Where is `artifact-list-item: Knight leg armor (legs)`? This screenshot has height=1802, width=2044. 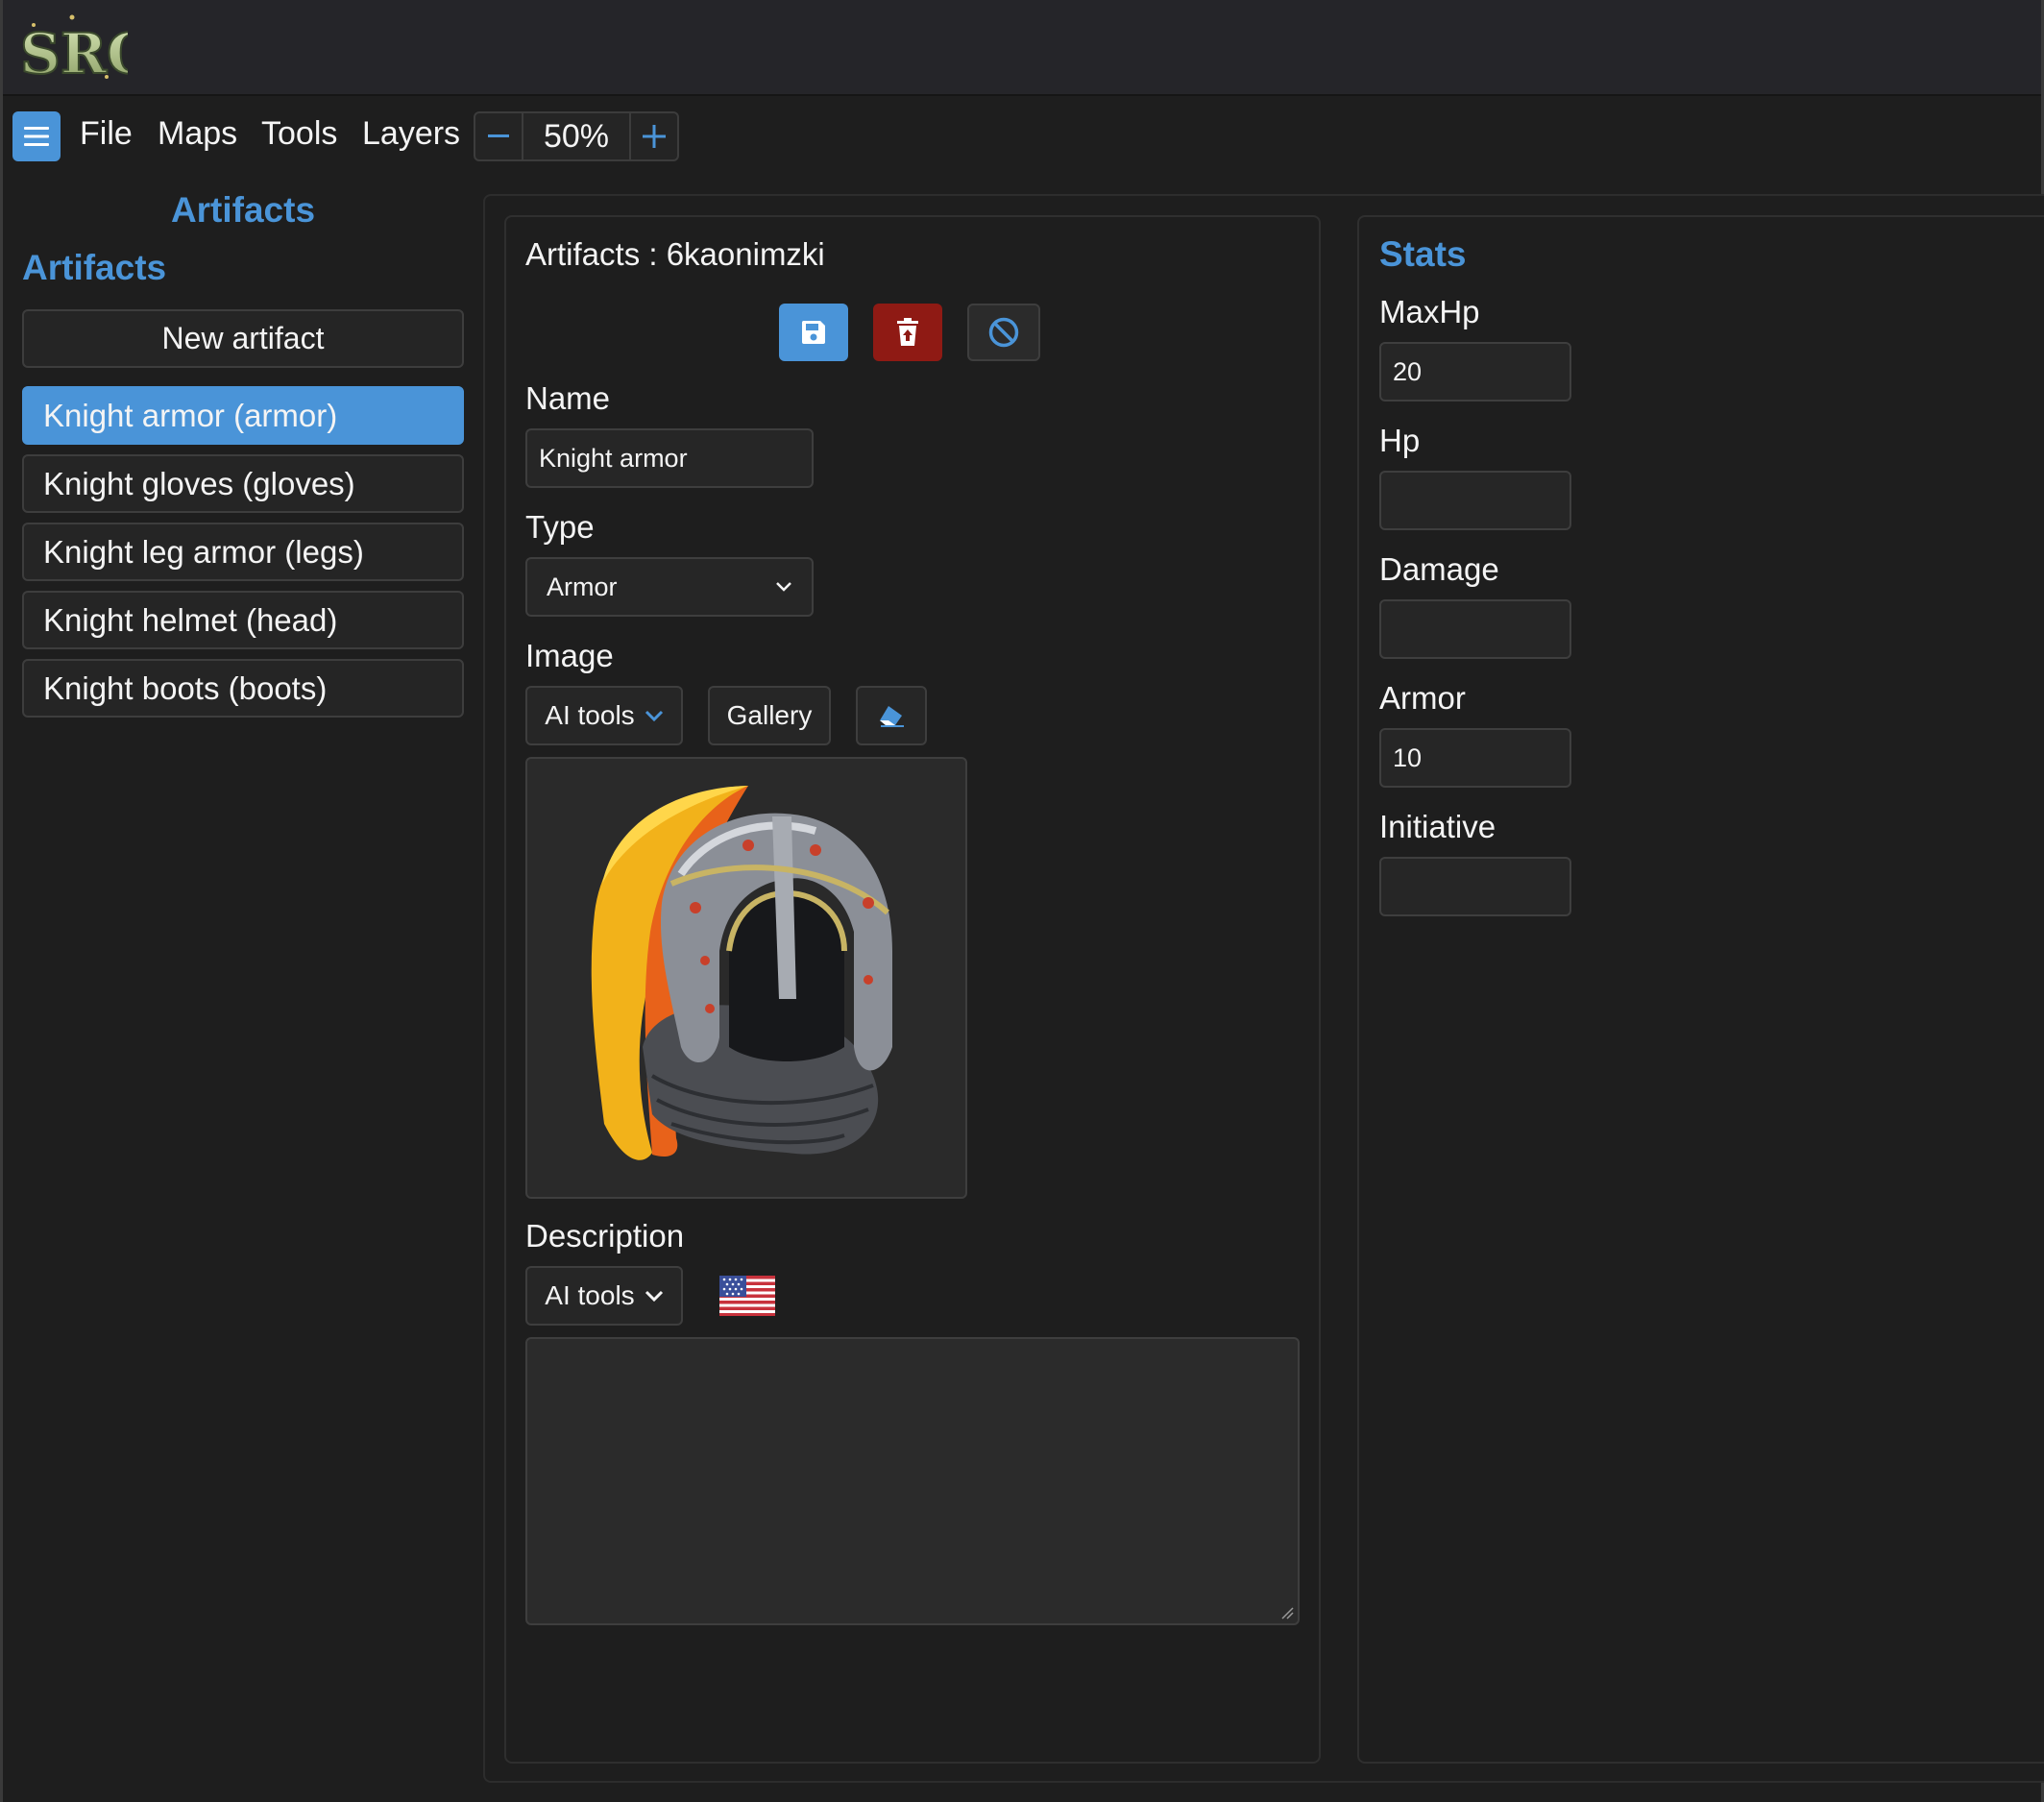 artifact-list-item: Knight leg armor (legs) is located at coordinates (243, 552).